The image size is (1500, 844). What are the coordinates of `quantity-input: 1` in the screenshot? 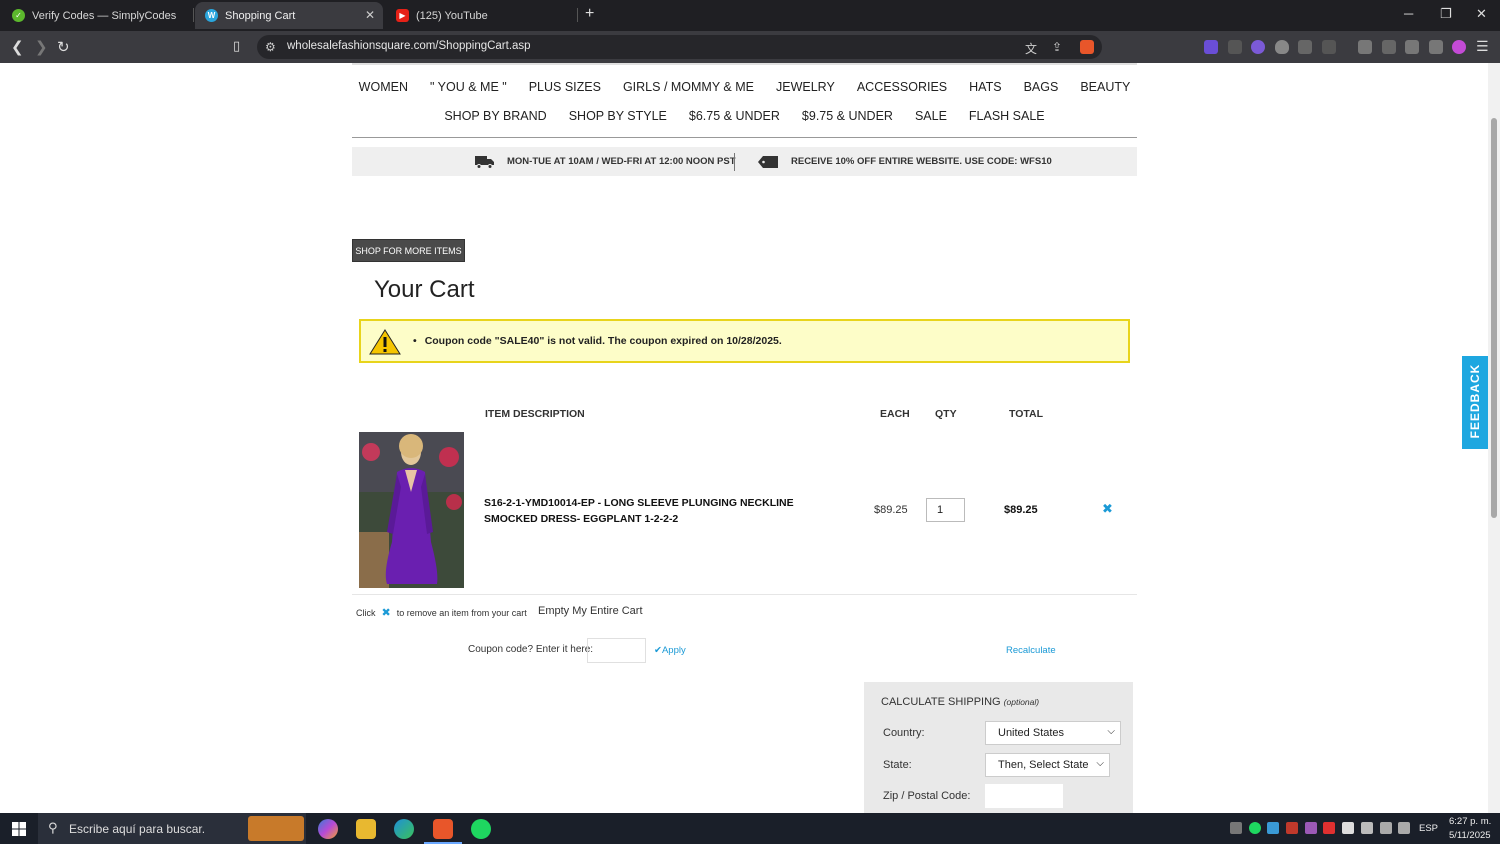 It's located at (945, 510).